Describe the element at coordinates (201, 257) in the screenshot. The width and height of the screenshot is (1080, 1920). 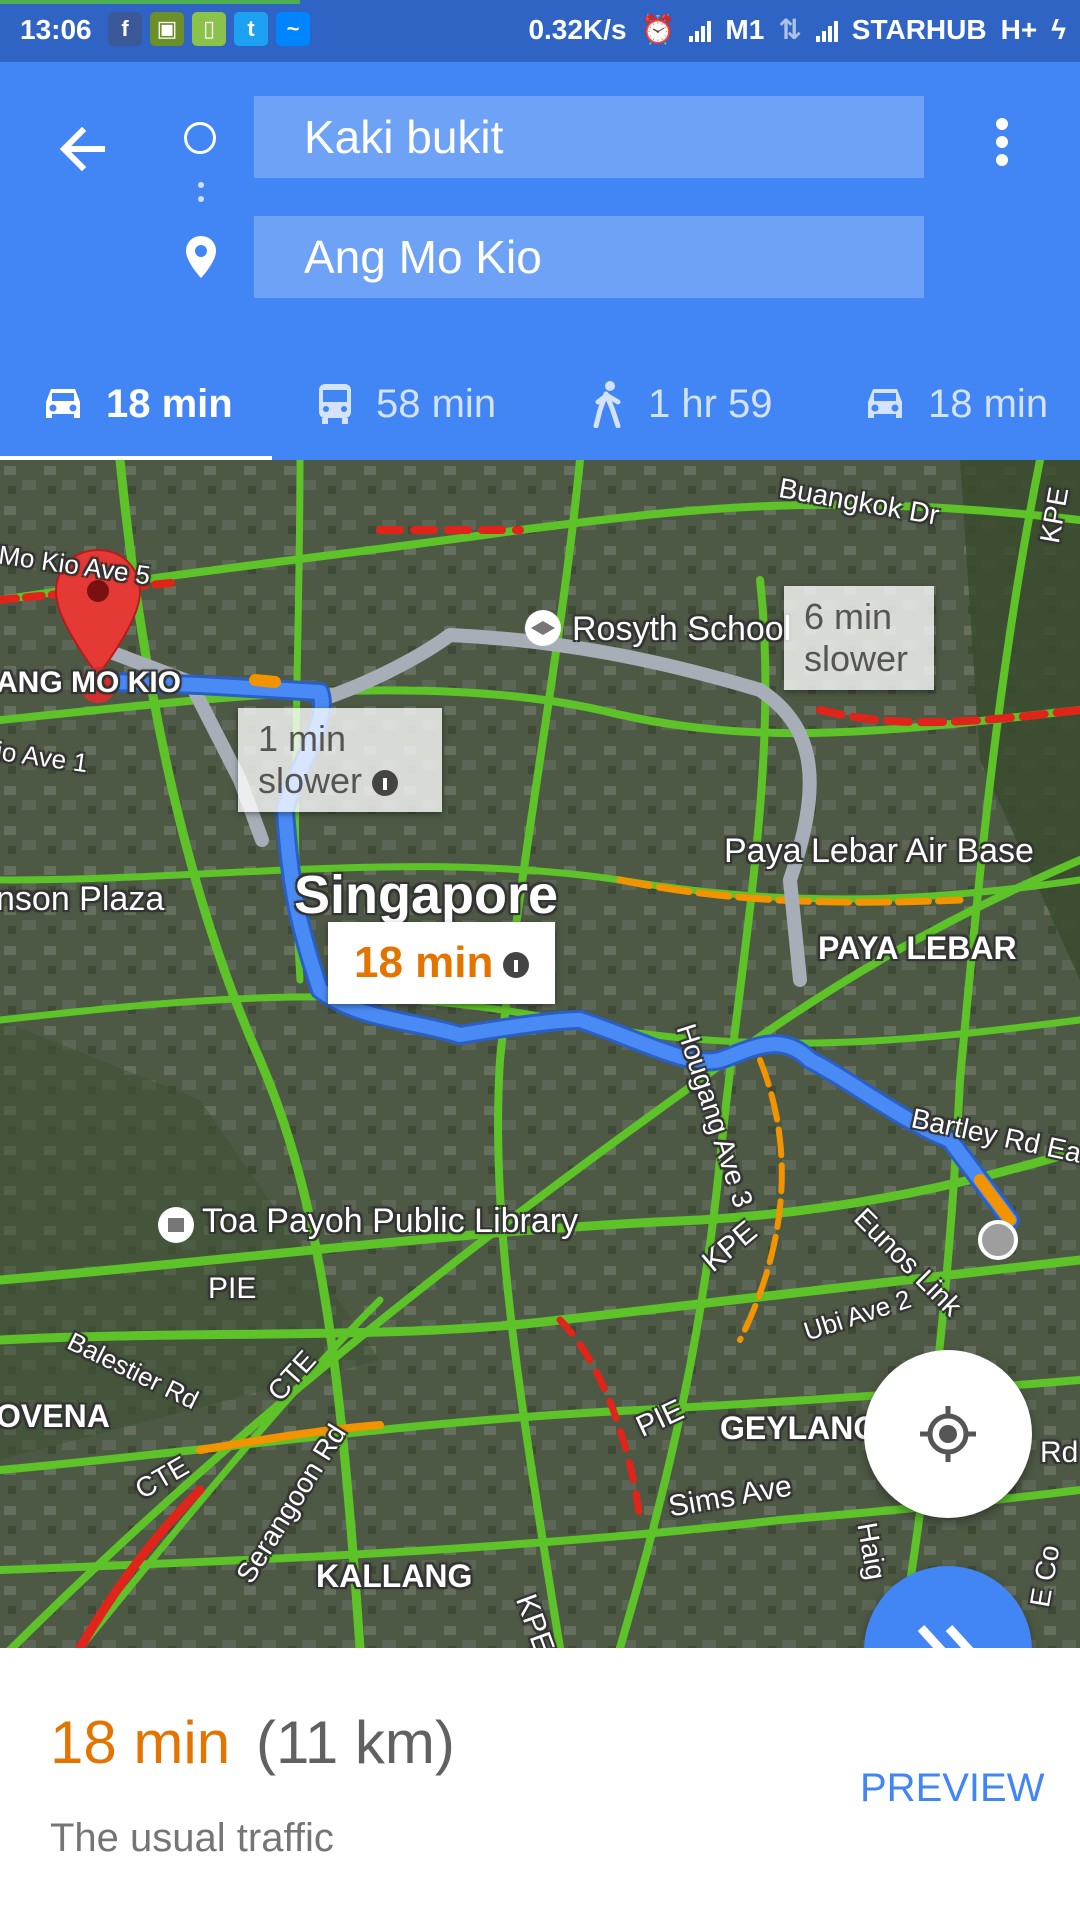
I see `destination-pin-icon` at that location.